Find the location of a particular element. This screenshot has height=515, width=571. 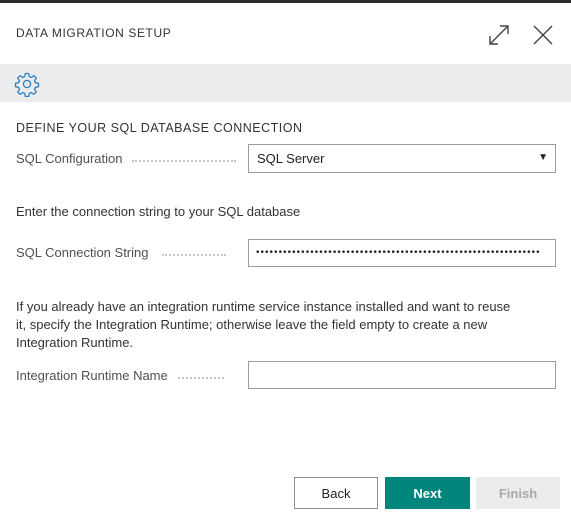

dropdown-caret-icon: ▼ is located at coordinates (543, 157).